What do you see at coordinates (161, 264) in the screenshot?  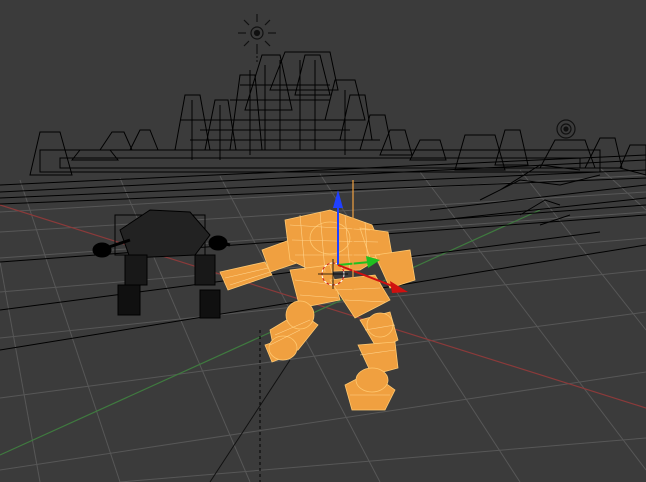 I see `dark-mech-wireframe` at bounding box center [161, 264].